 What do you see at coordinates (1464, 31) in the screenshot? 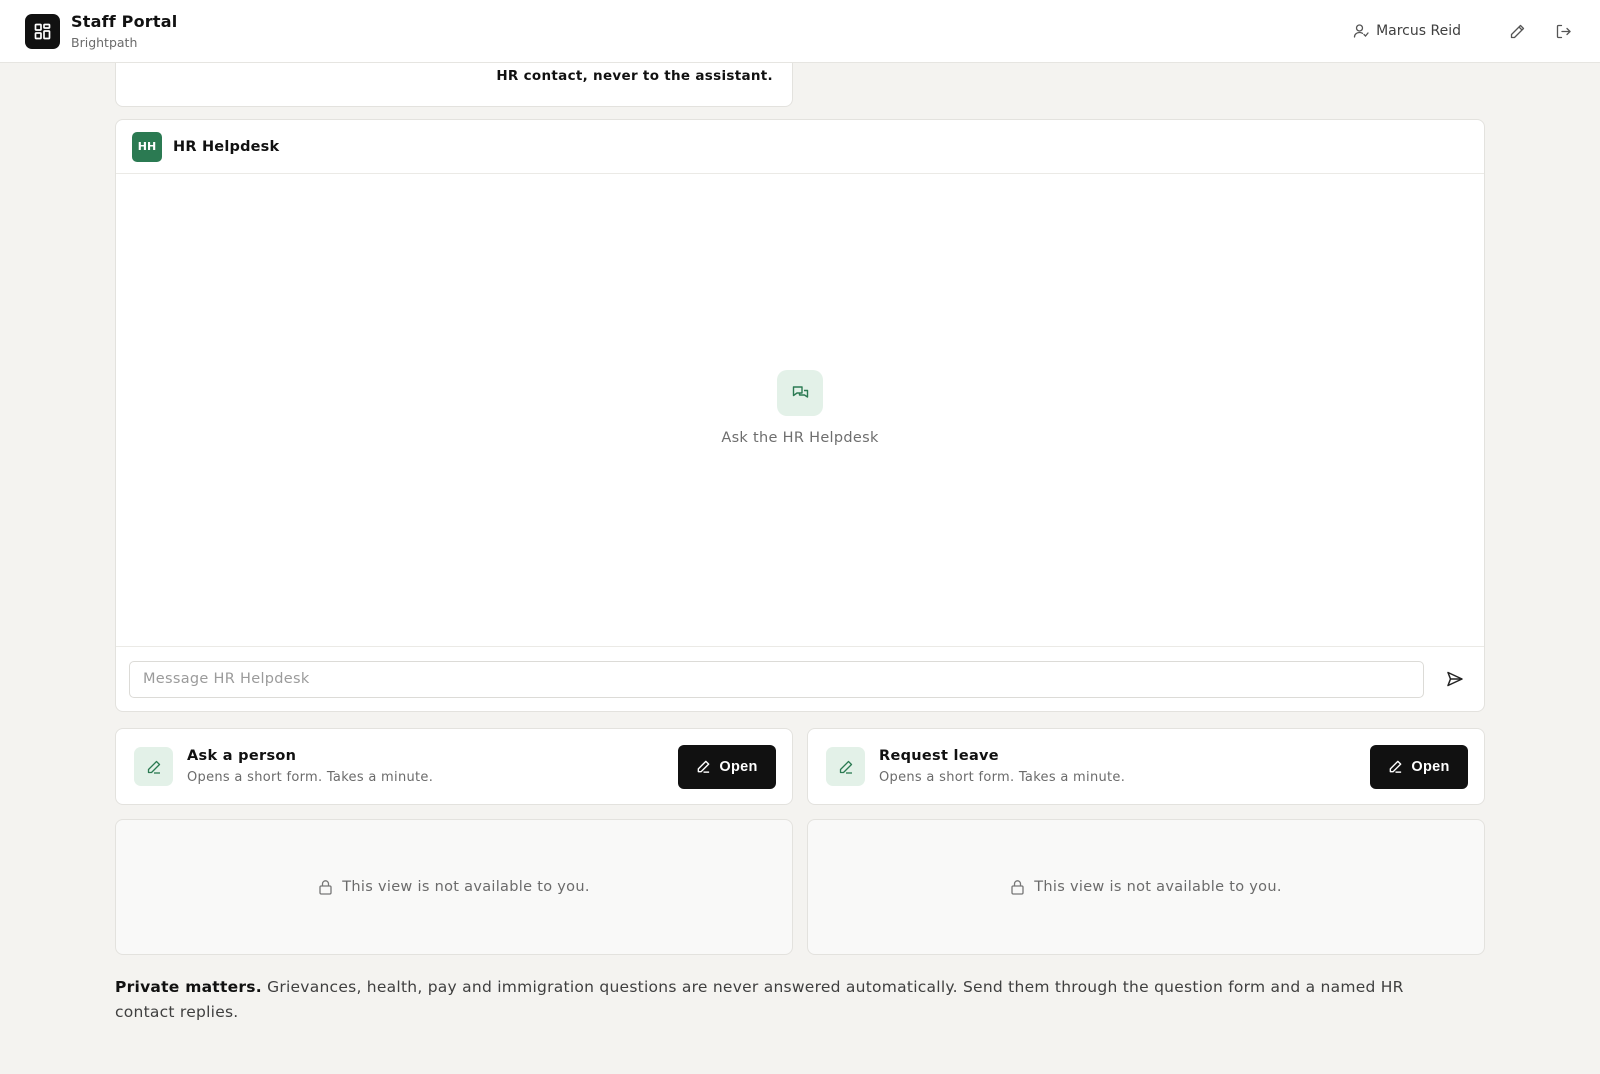
I see `header-actions: Marcus Reid` at bounding box center [1464, 31].